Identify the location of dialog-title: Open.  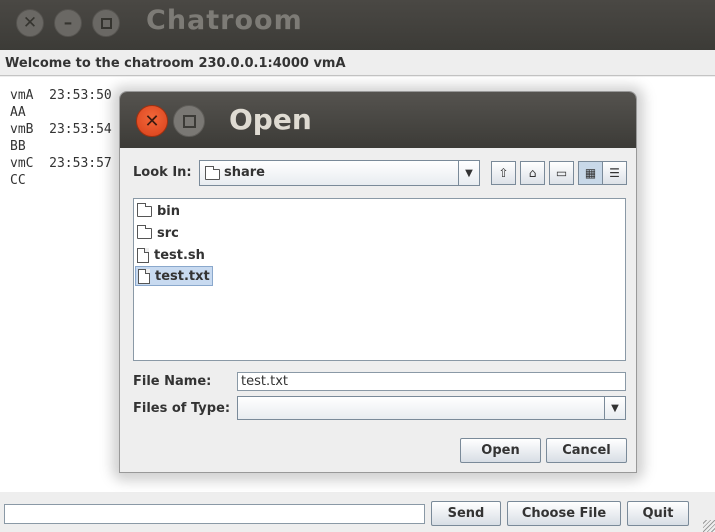
(270, 119).